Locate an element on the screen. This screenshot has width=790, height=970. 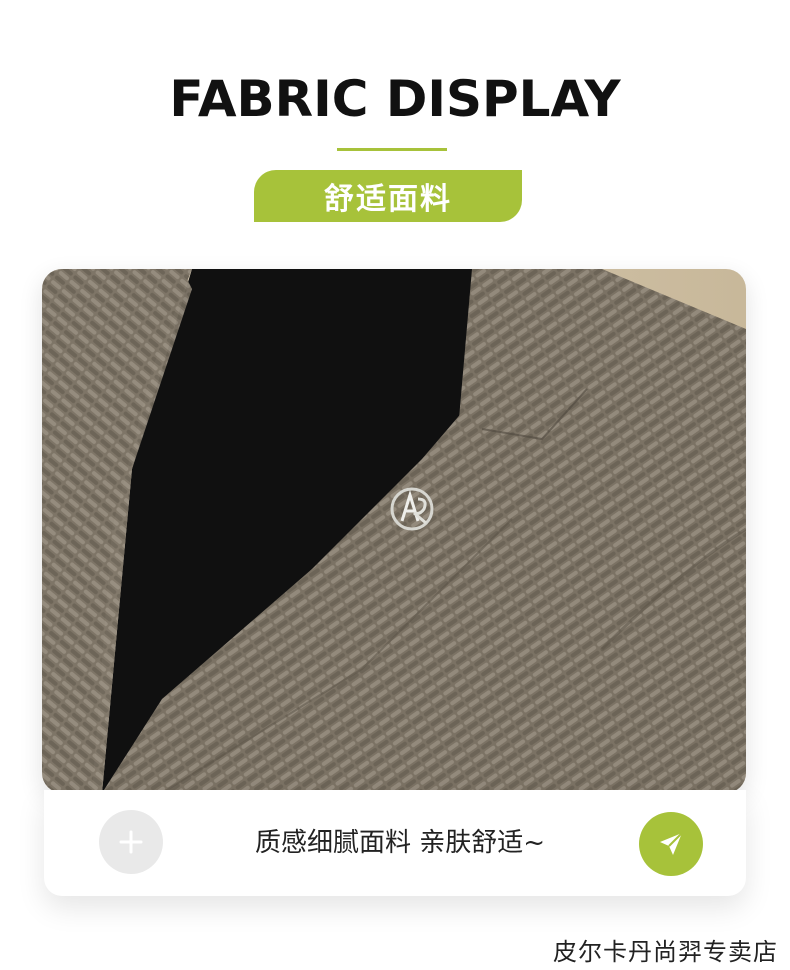
plus-icon is located at coordinates (131, 842).